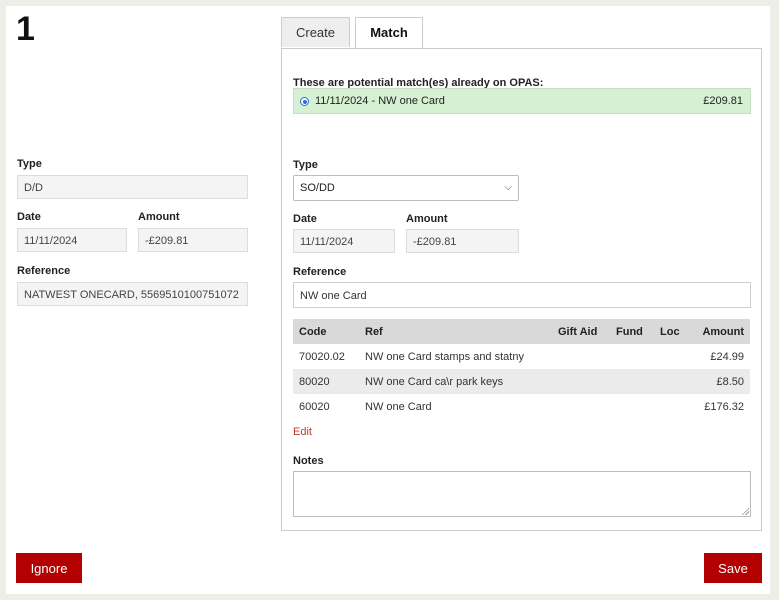 Image resolution: width=779 pixels, height=600 pixels. What do you see at coordinates (317, 188) in the screenshot?
I see `match-type-value: SO/DD` at bounding box center [317, 188].